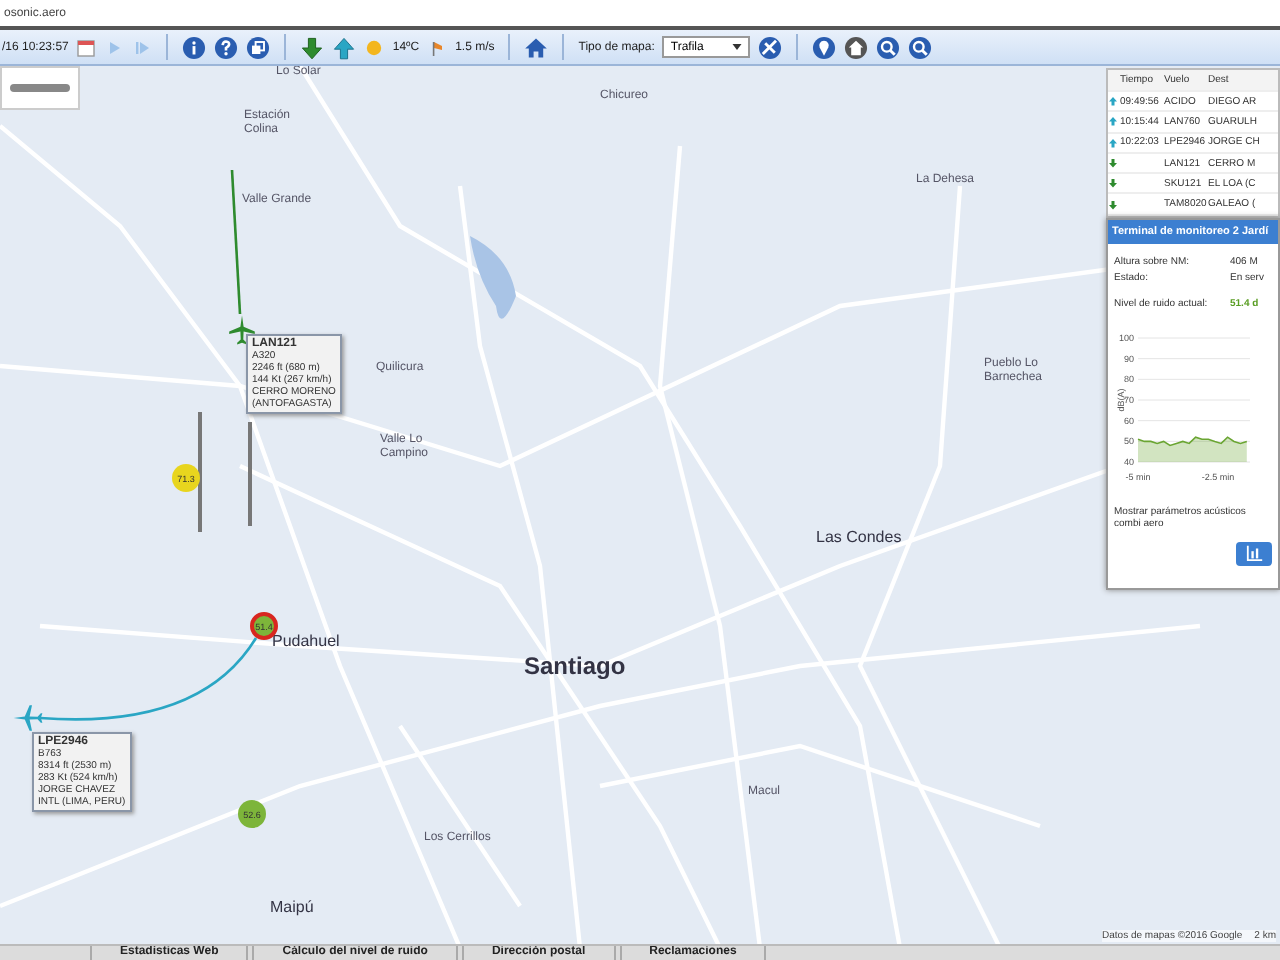 The height and width of the screenshot is (960, 1280). Describe the element at coordinates (536, 47) in the screenshot. I see `home-icon` at that location.